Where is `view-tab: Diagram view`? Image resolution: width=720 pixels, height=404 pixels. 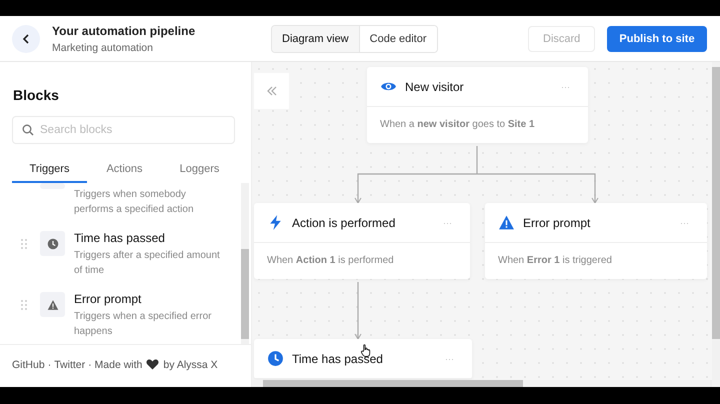 view-tab: Diagram view is located at coordinates (315, 39).